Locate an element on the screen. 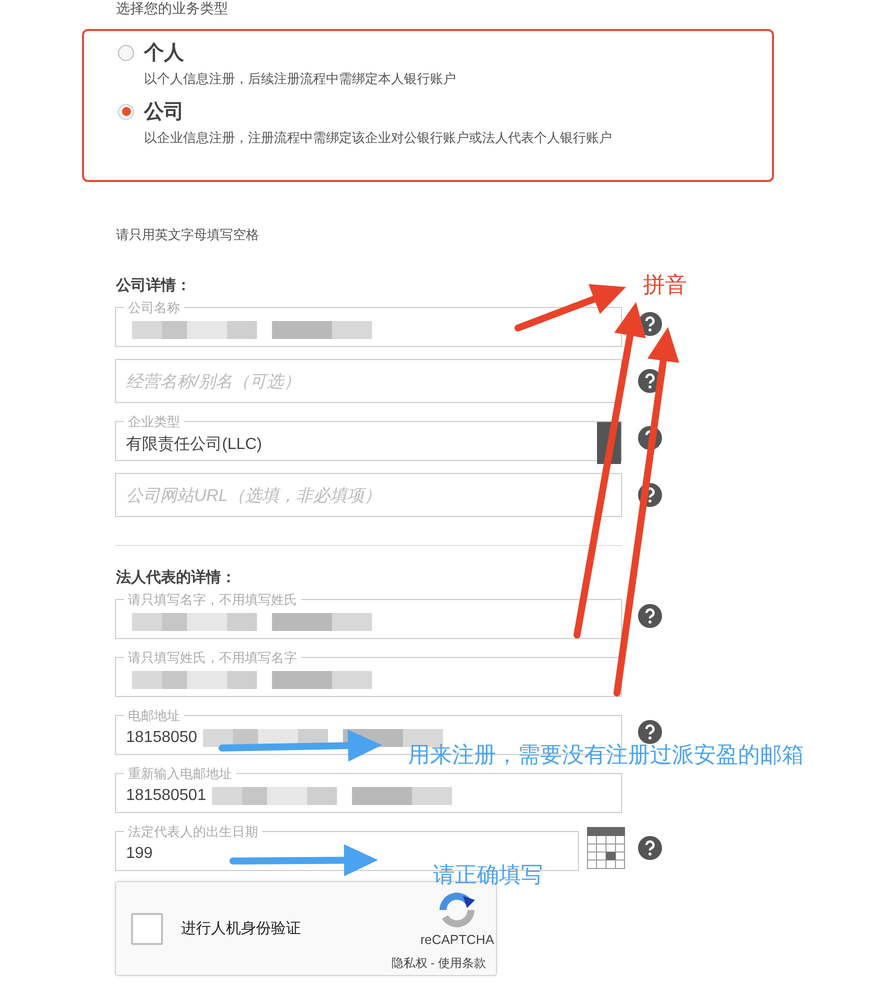  recaptcha-logo-icon is located at coordinates (457, 910).